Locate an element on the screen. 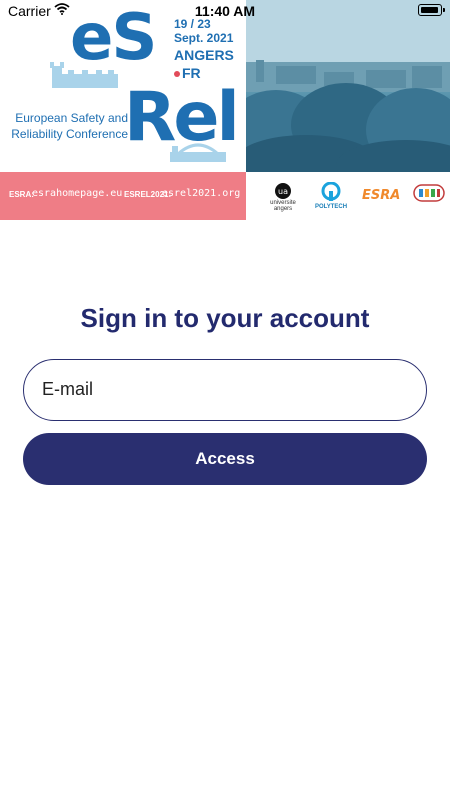 This screenshot has height=800, width=450. polytech-icon is located at coordinates (331, 191).